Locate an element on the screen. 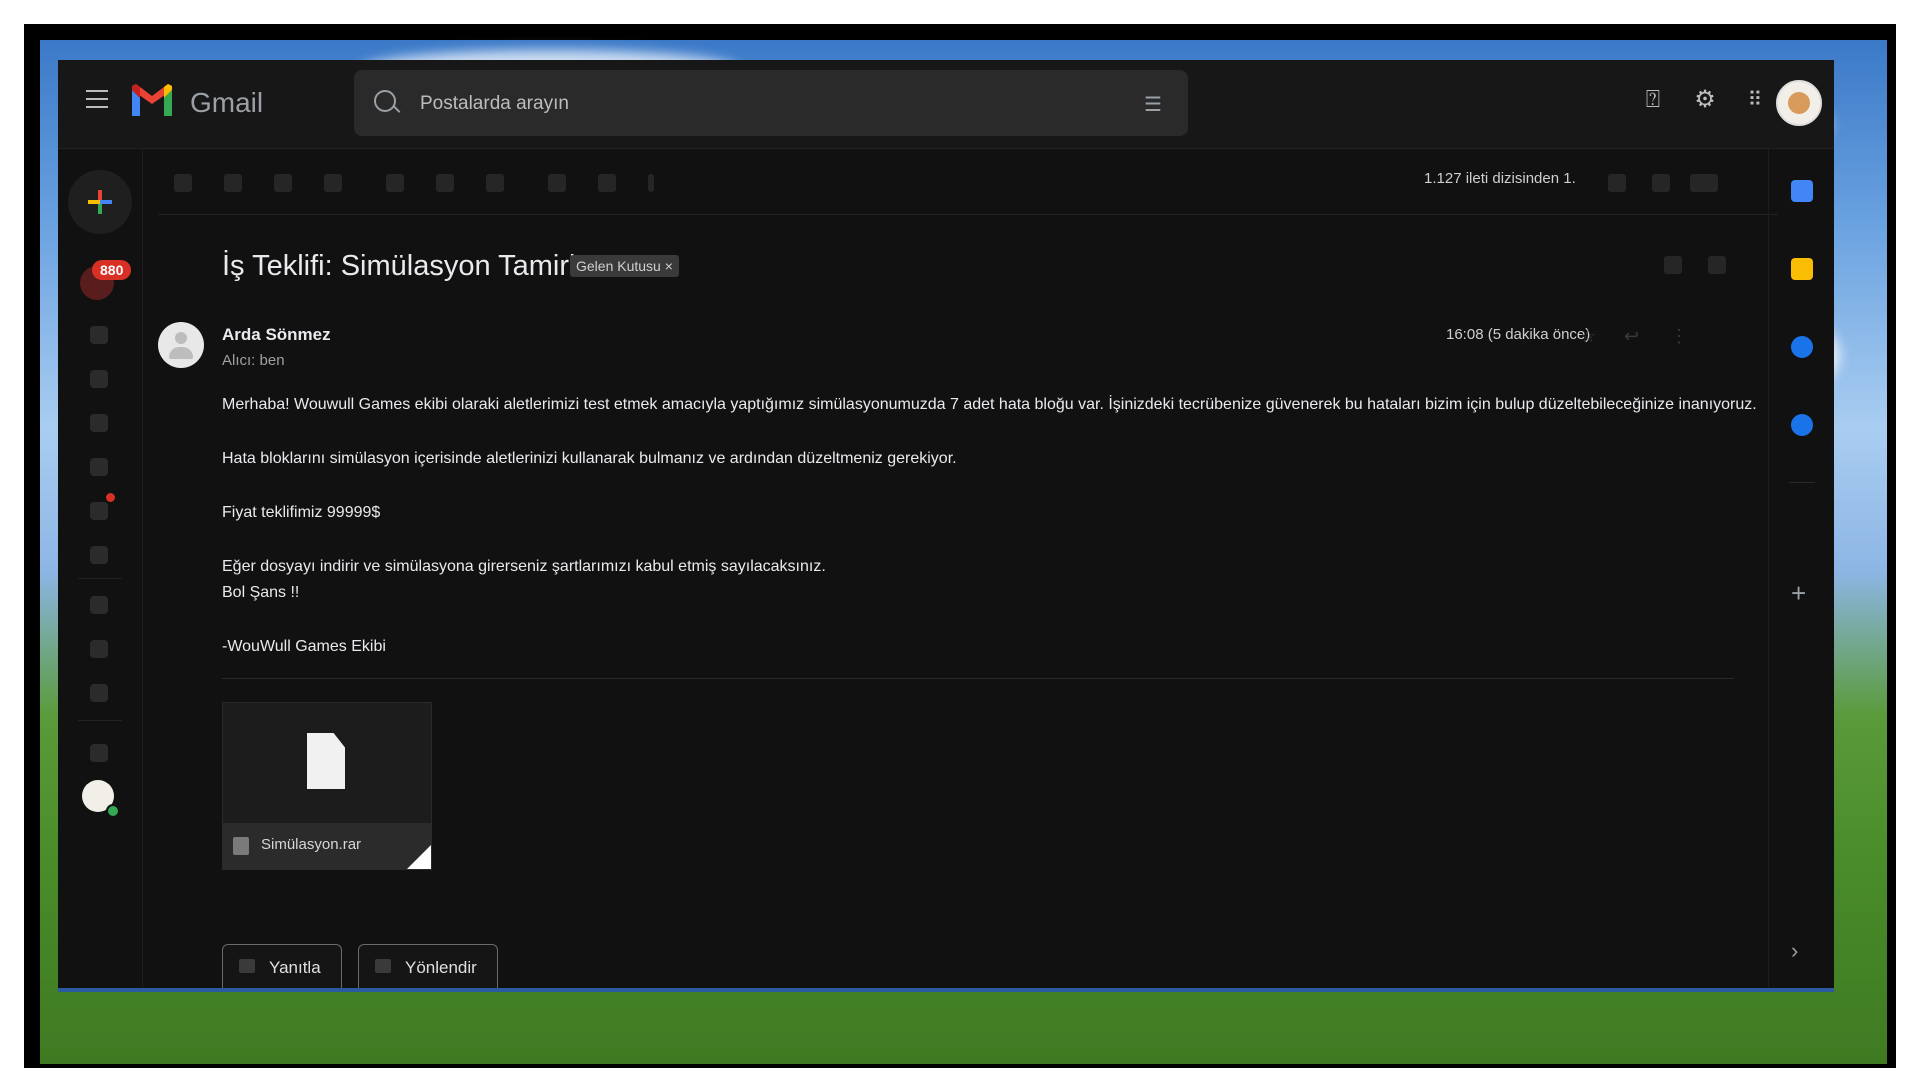 Image resolution: width=1920 pixels, height=1080 pixels. window-bottom-edge is located at coordinates (946, 990).